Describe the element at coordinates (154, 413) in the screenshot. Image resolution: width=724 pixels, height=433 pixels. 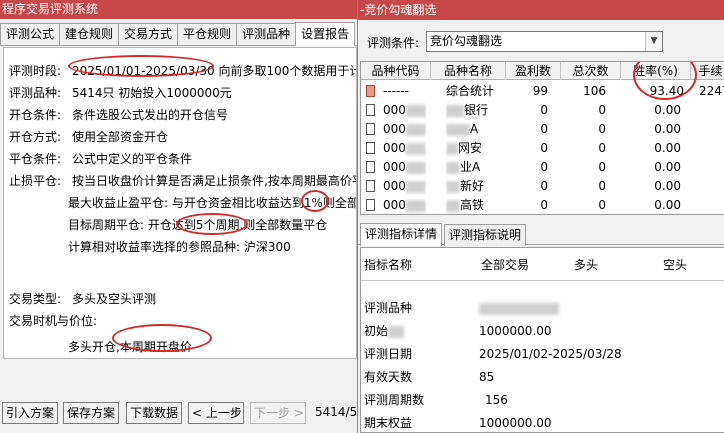
I see `download-data-button: 下载数据` at that location.